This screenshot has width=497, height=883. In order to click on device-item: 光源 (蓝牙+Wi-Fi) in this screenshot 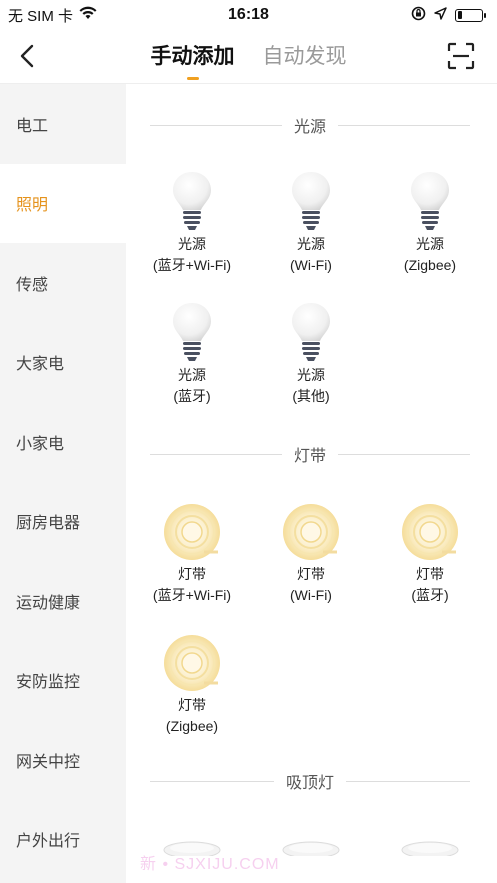, I will do `click(192, 221)`.